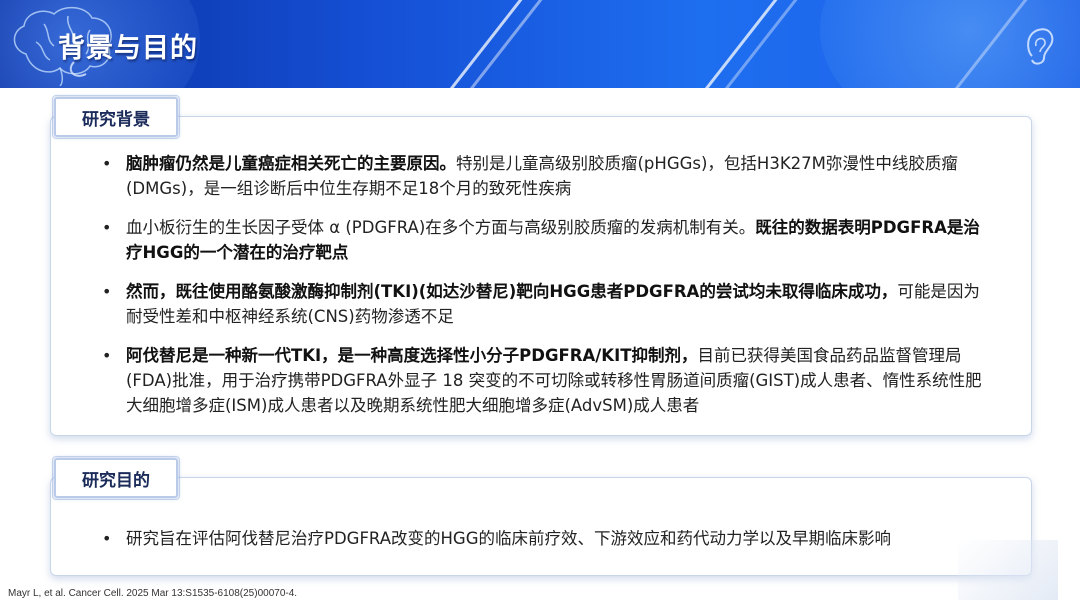  What do you see at coordinates (128, 48) in the screenshot?
I see `page-title: 背景与目的` at bounding box center [128, 48].